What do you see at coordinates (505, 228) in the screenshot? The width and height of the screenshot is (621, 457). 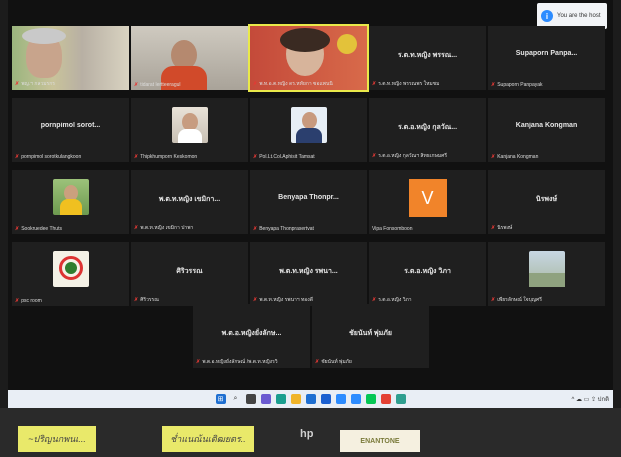 I see `participant-name: นิรพงษ์` at bounding box center [505, 228].